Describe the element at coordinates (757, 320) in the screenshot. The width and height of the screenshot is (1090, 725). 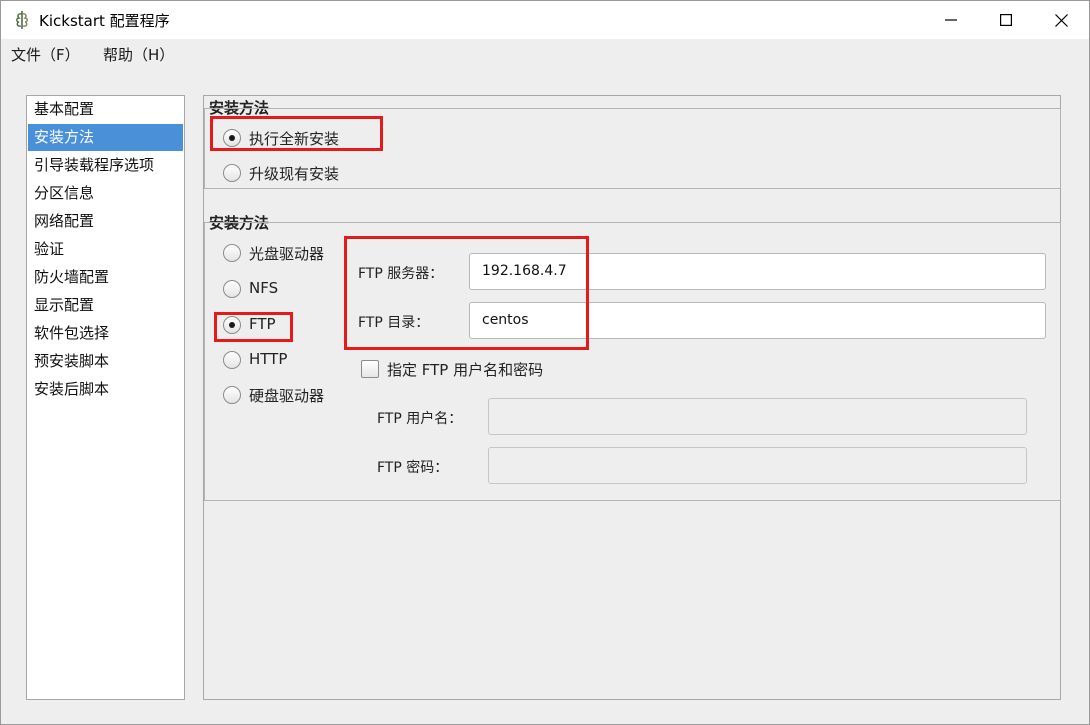
I see `ftp-dir-input: centos` at that location.